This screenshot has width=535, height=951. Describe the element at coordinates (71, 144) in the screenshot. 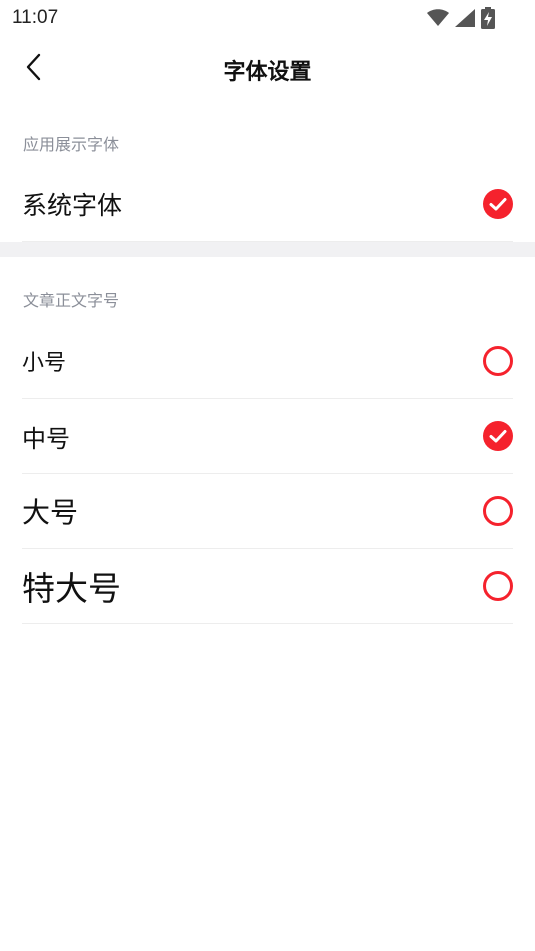

I see `section-label-app-font: 应用展示字体` at that location.